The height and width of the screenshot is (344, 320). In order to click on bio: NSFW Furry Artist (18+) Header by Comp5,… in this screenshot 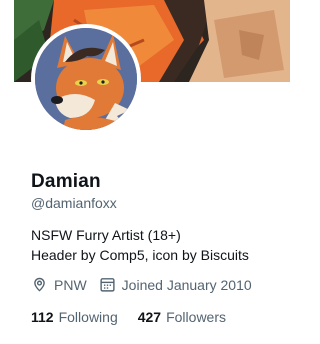, I will do `click(140, 245)`.